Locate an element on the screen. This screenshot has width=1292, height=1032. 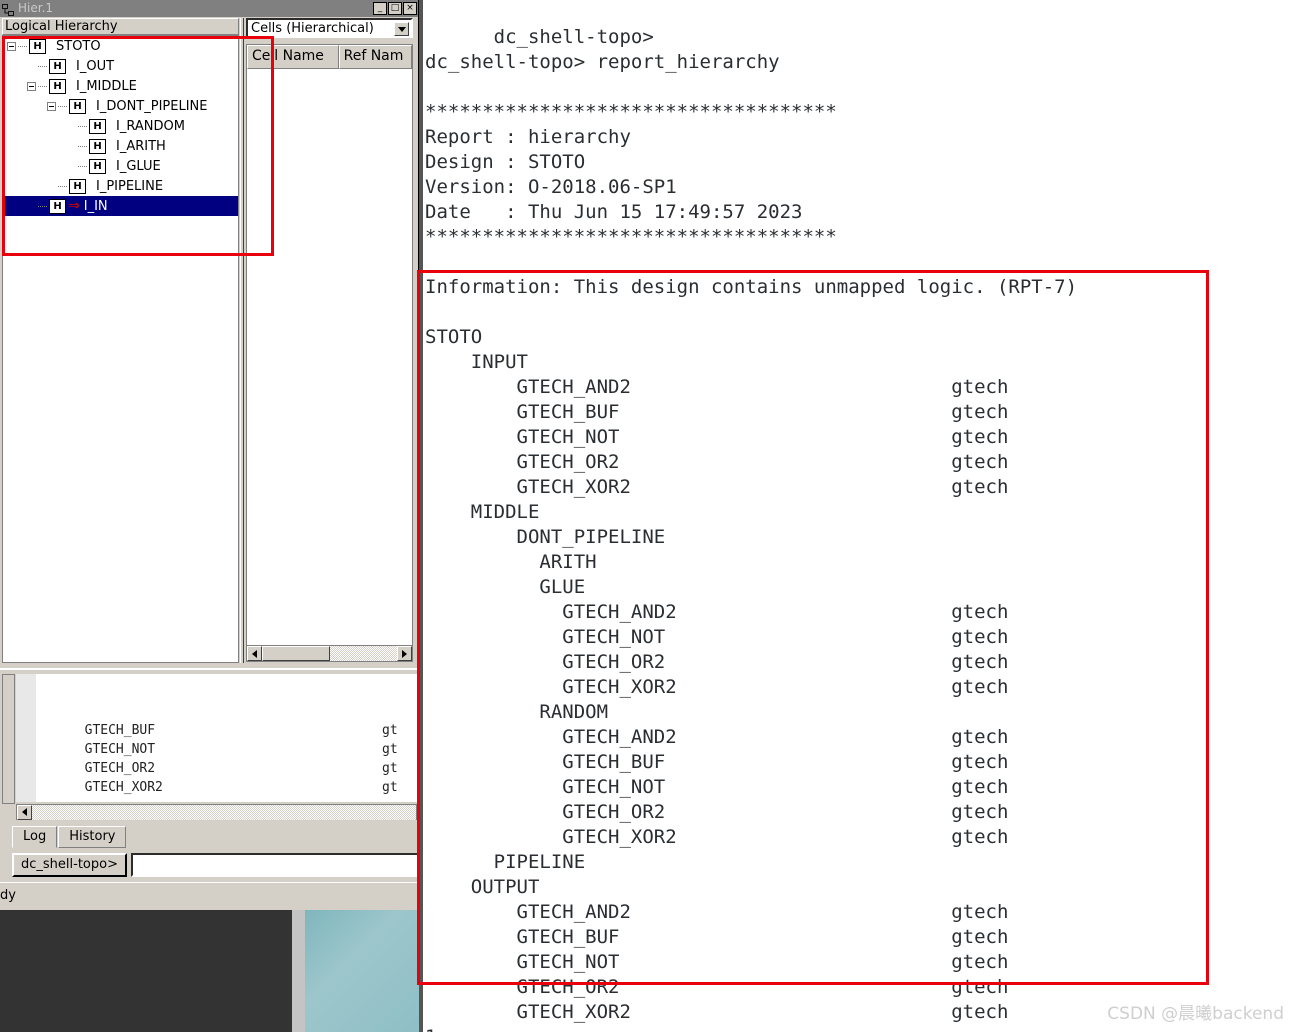
window-controls: _ □ × is located at coordinates (395, 8).